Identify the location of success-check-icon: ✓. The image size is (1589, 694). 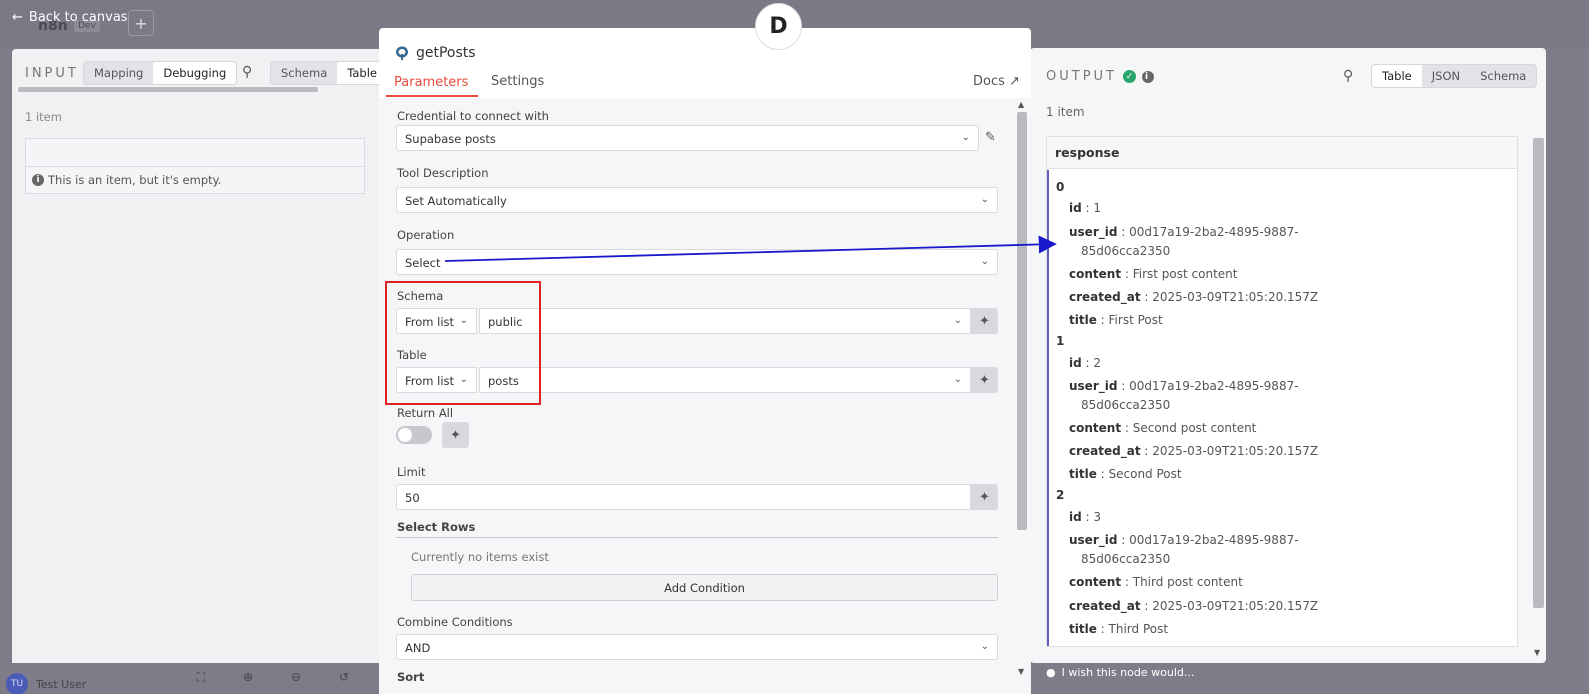
(1129, 76).